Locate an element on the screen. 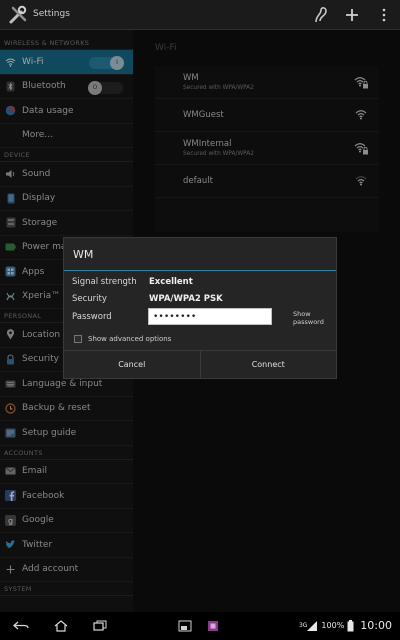 The width and height of the screenshot is (400, 640). password-field is located at coordinates (210, 316).